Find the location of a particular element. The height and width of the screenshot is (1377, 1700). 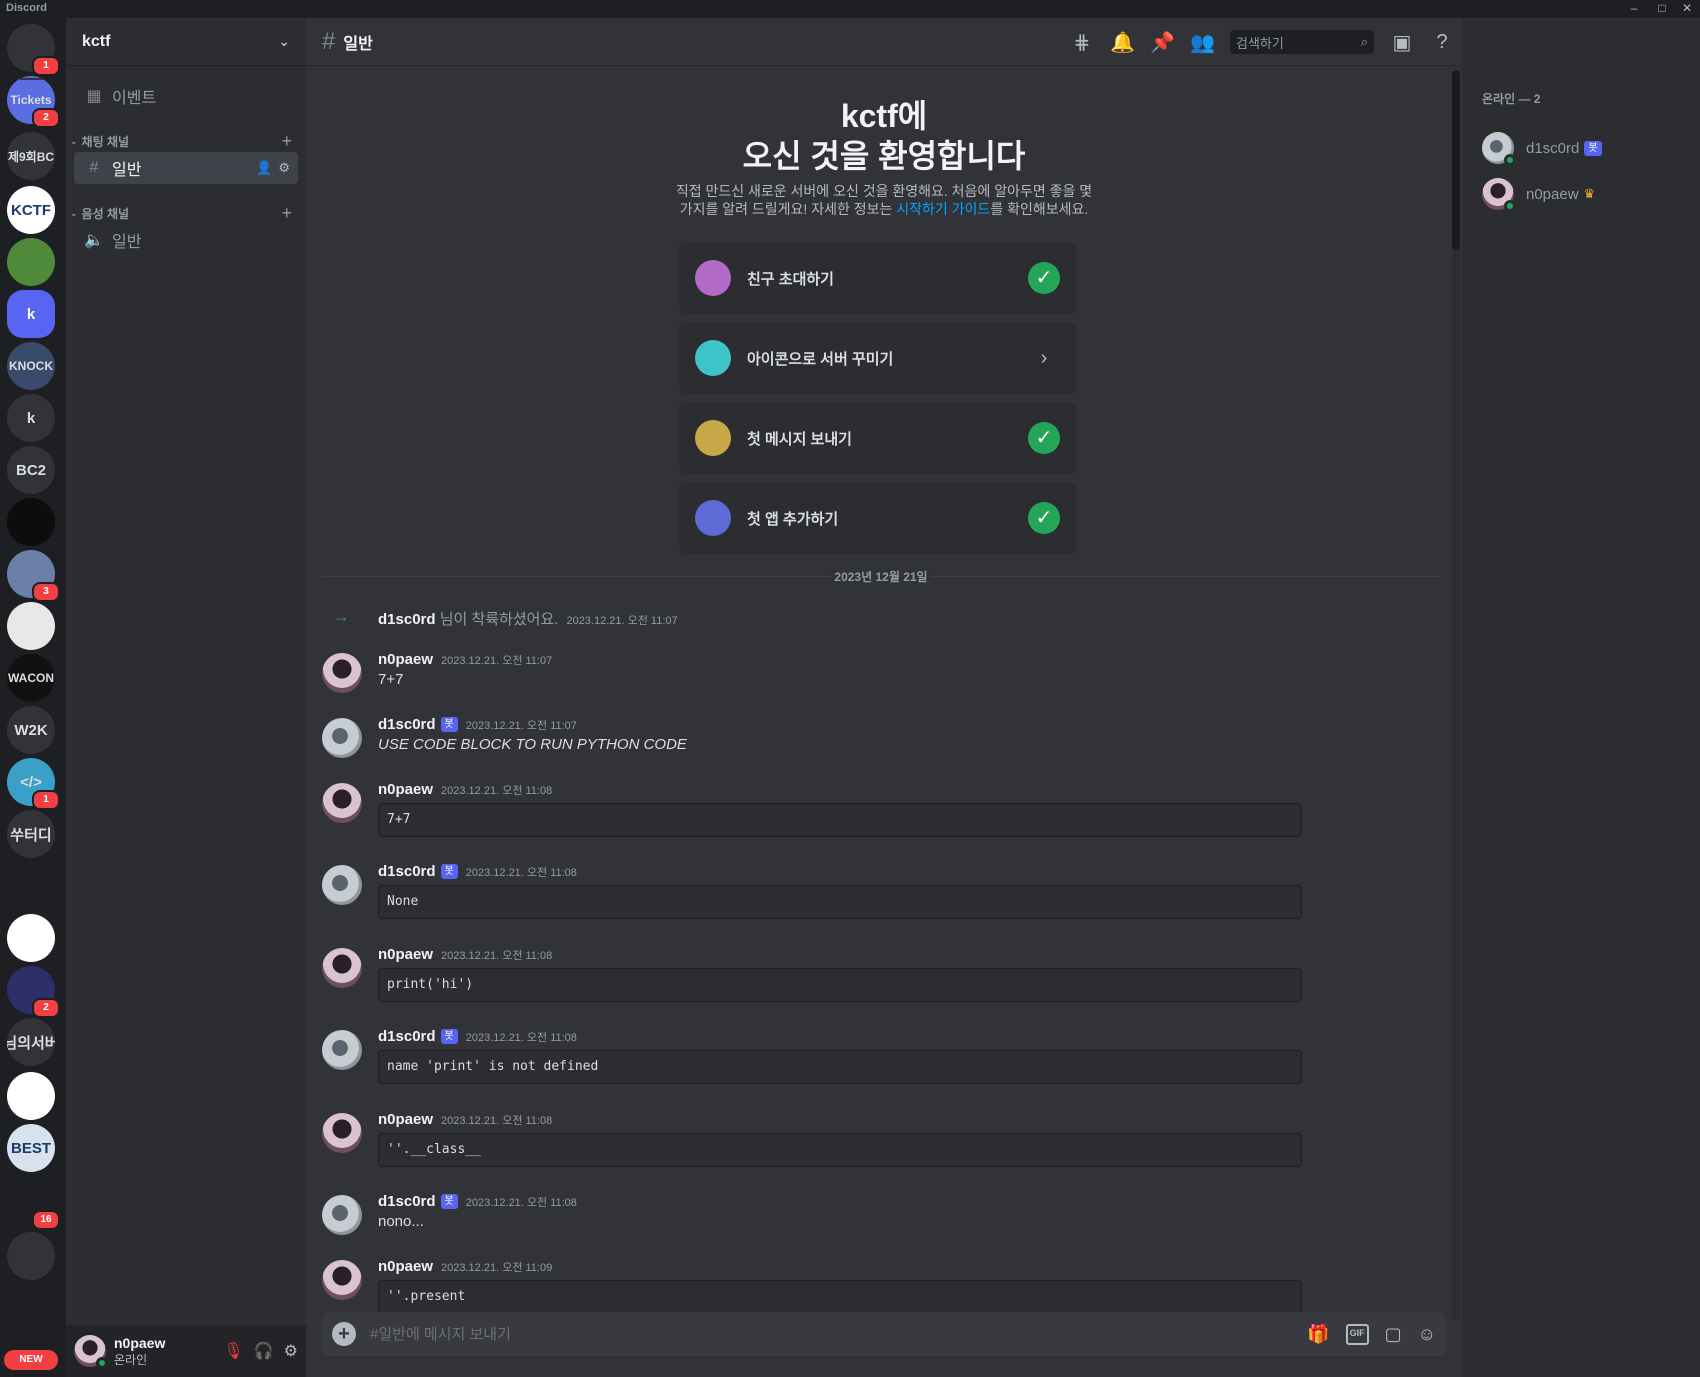

timestamp: 2023.12.21. 오전 11:07 is located at coordinates (497, 660).